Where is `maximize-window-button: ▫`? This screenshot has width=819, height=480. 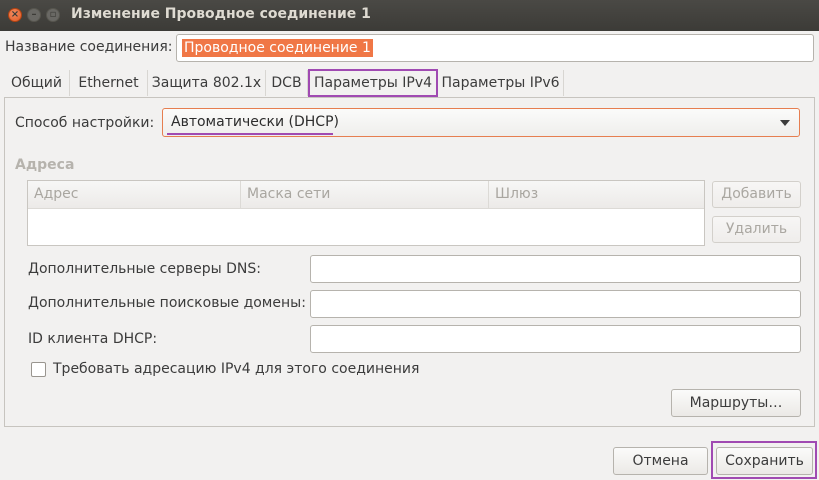 maximize-window-button: ▫ is located at coordinates (53, 15).